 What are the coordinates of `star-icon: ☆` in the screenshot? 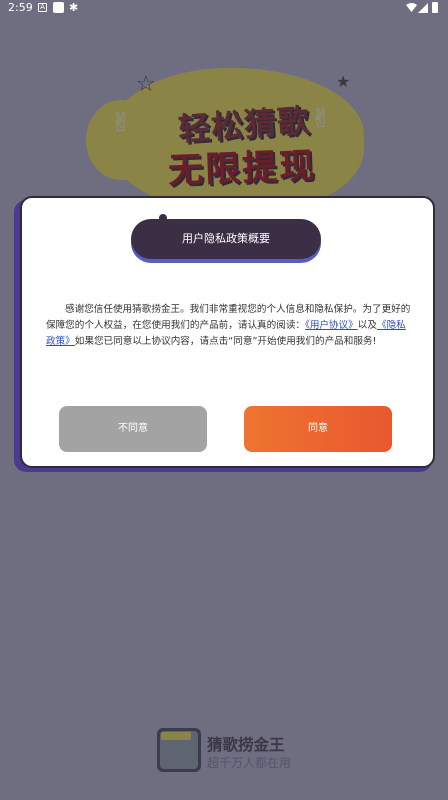 It's located at (146, 84).